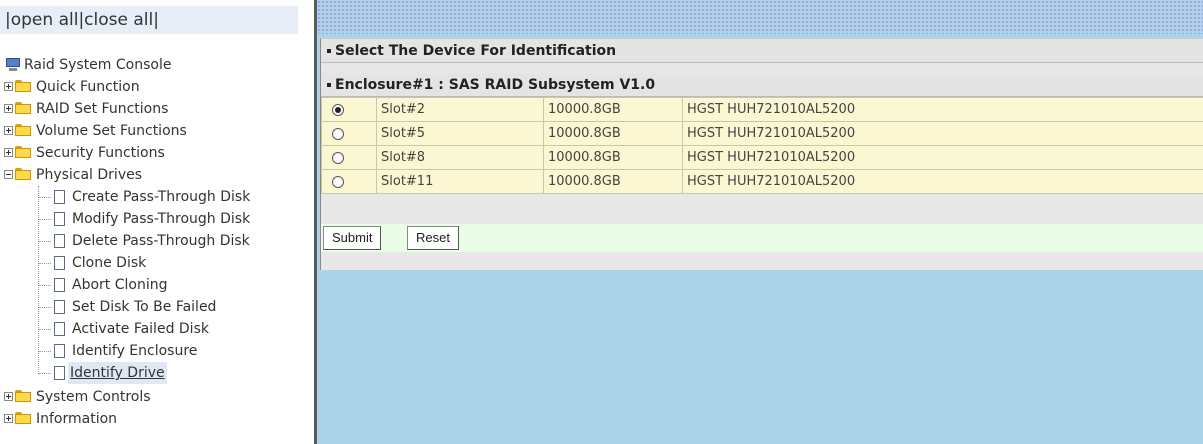 The image size is (1203, 444). I want to click on tree-toggle-bar: |open all|close all|, so click(149, 20).